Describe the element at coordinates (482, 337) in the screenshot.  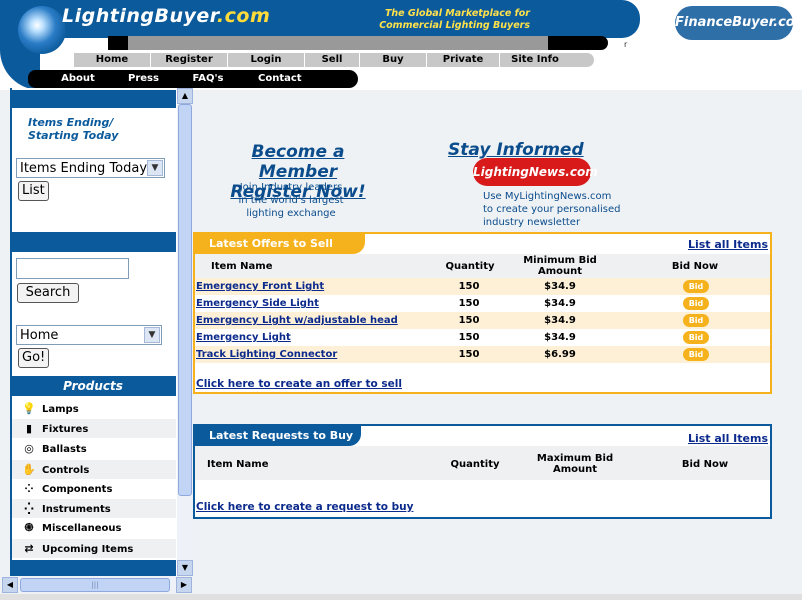
I see `table-row: Emergency Light 150 $34.9 Bid` at that location.